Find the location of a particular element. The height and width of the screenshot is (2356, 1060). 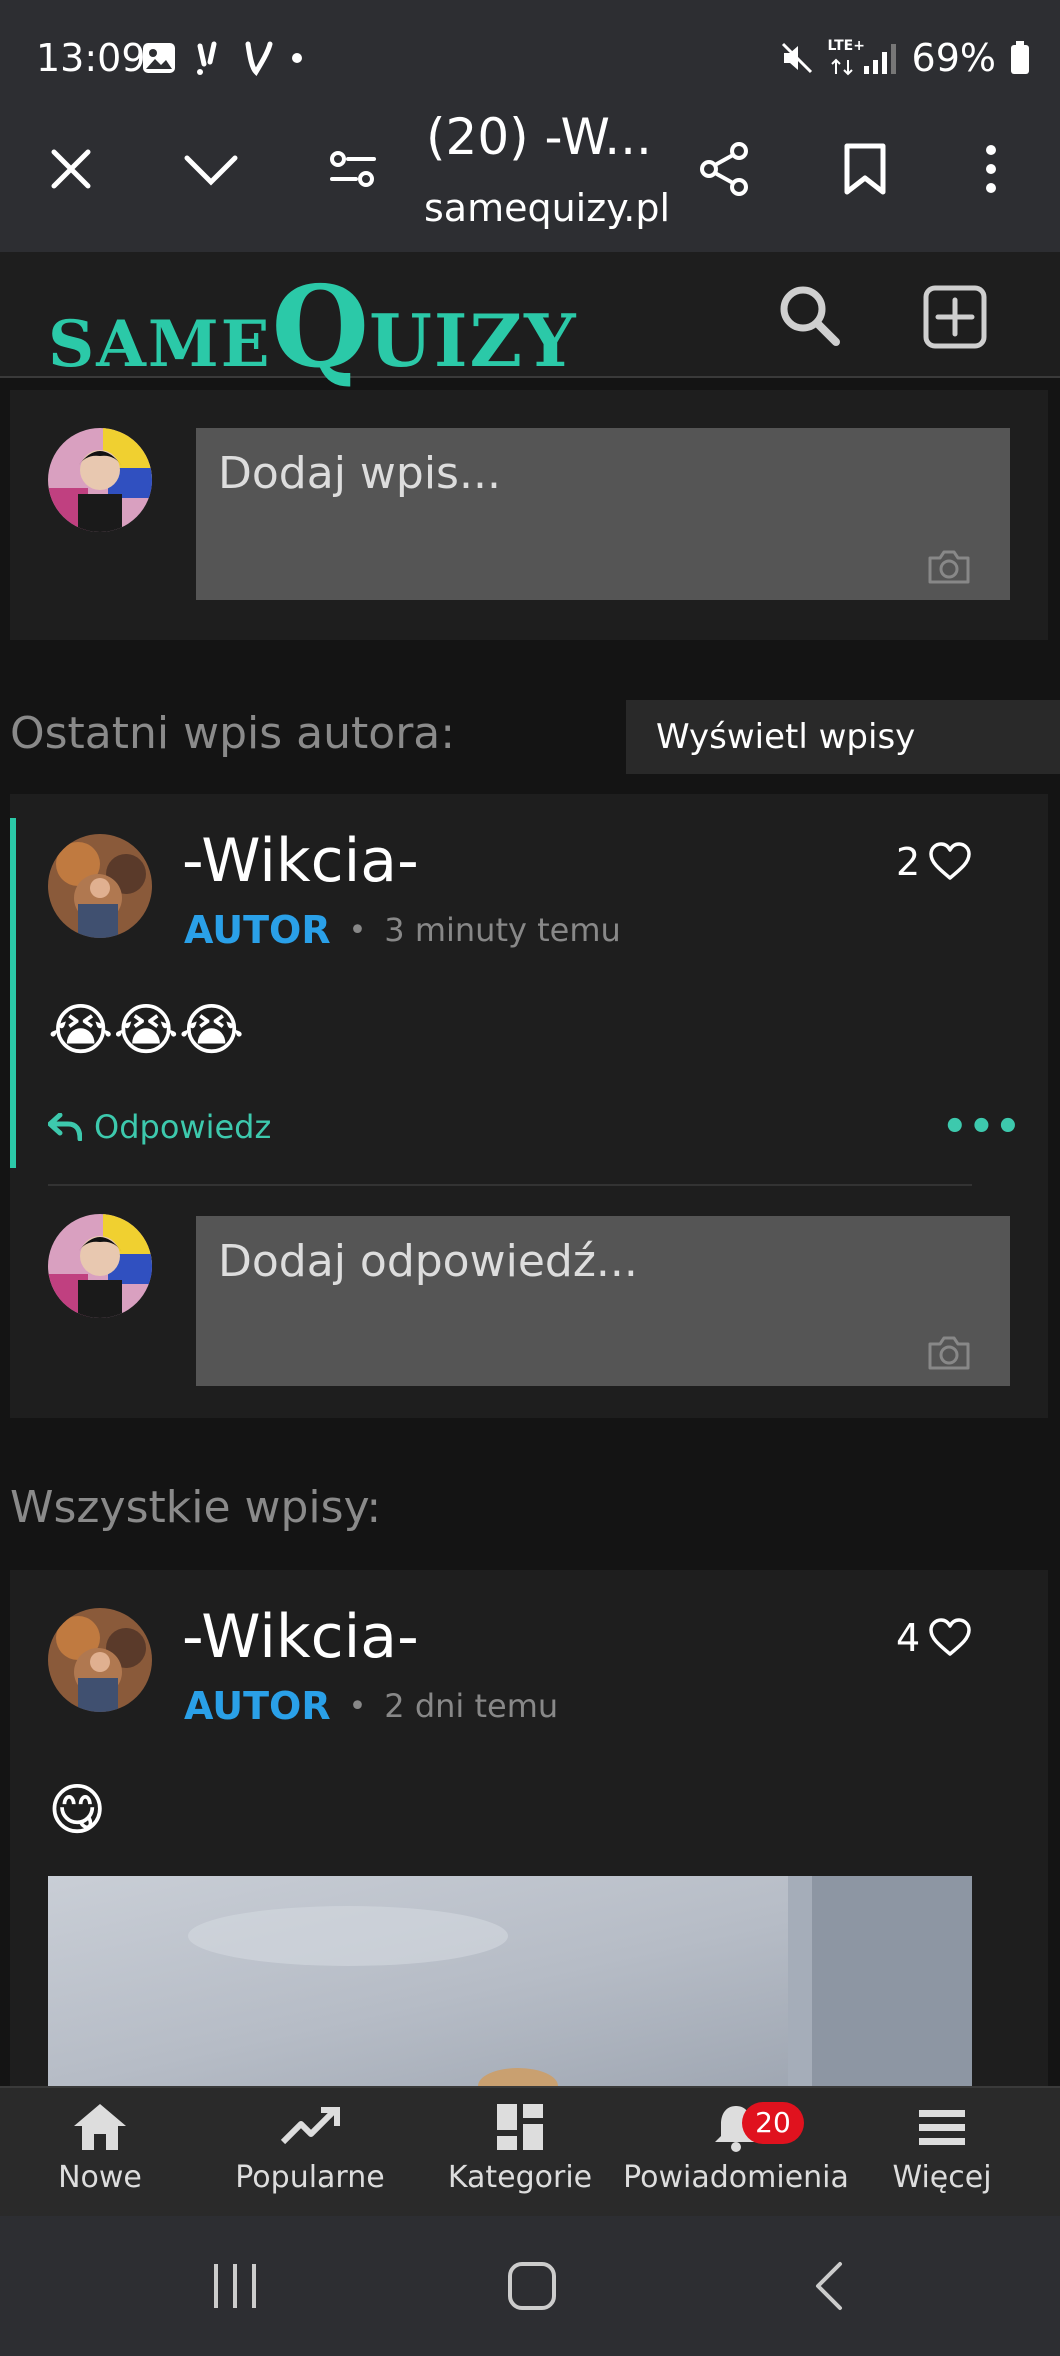

nav-popular: Popularne is located at coordinates (310, 2148).